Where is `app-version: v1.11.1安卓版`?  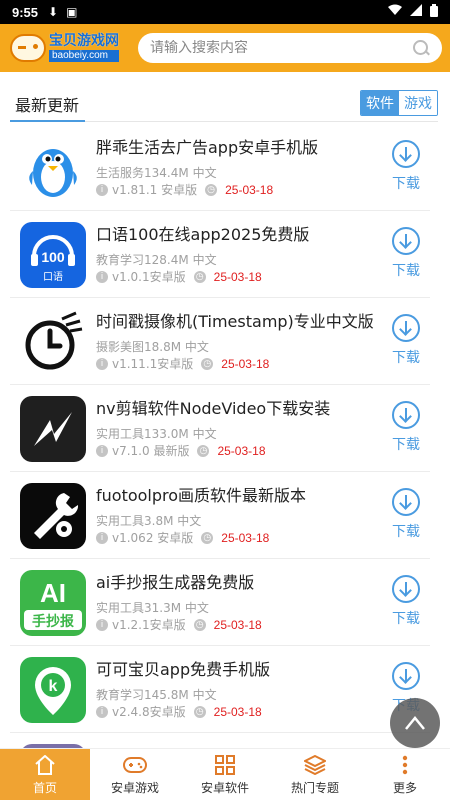
app-version: v1.11.1安卓版 is located at coordinates (153, 364).